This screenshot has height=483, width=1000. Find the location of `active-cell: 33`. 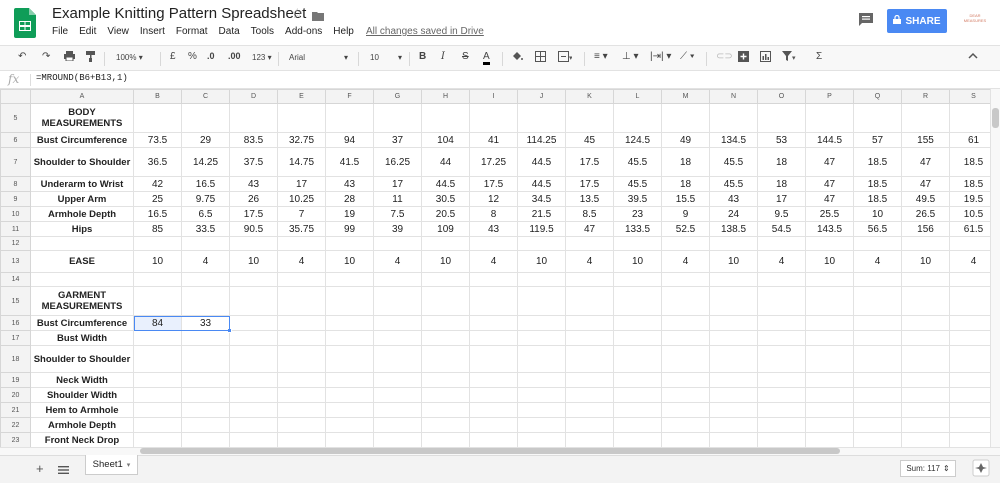

active-cell: 33 is located at coordinates (205, 323).